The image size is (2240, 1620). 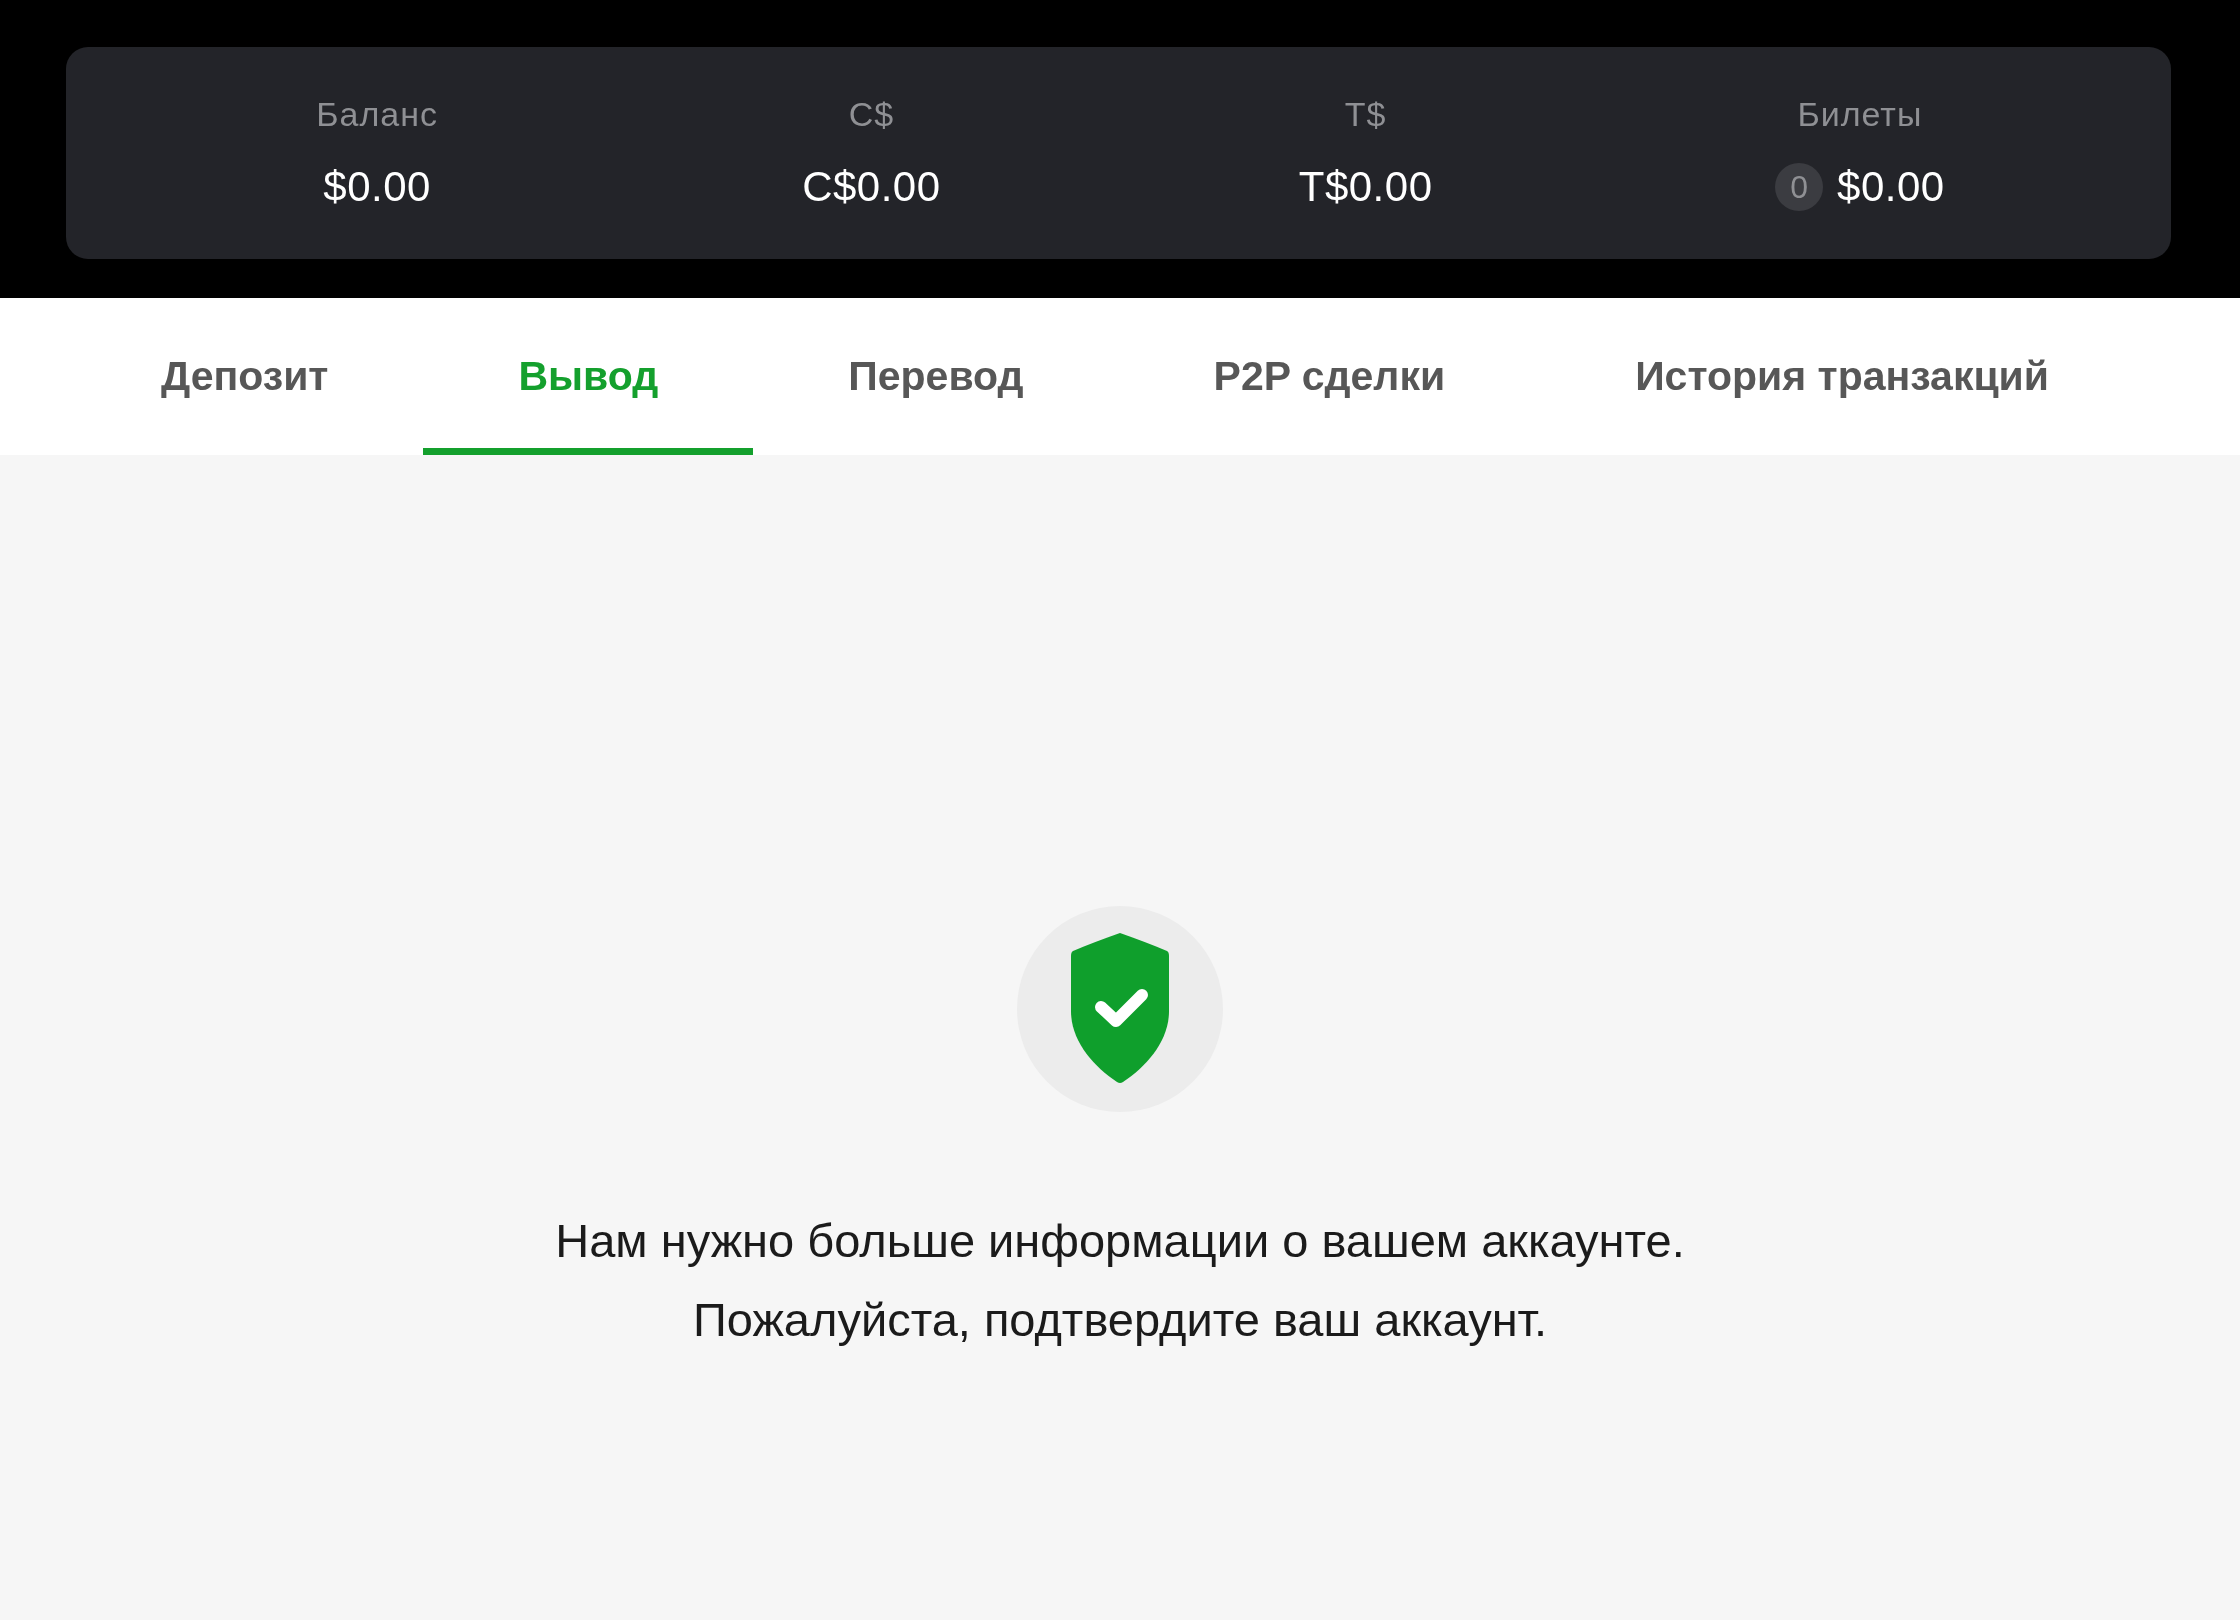 I want to click on balance-label: C$, so click(x=871, y=114).